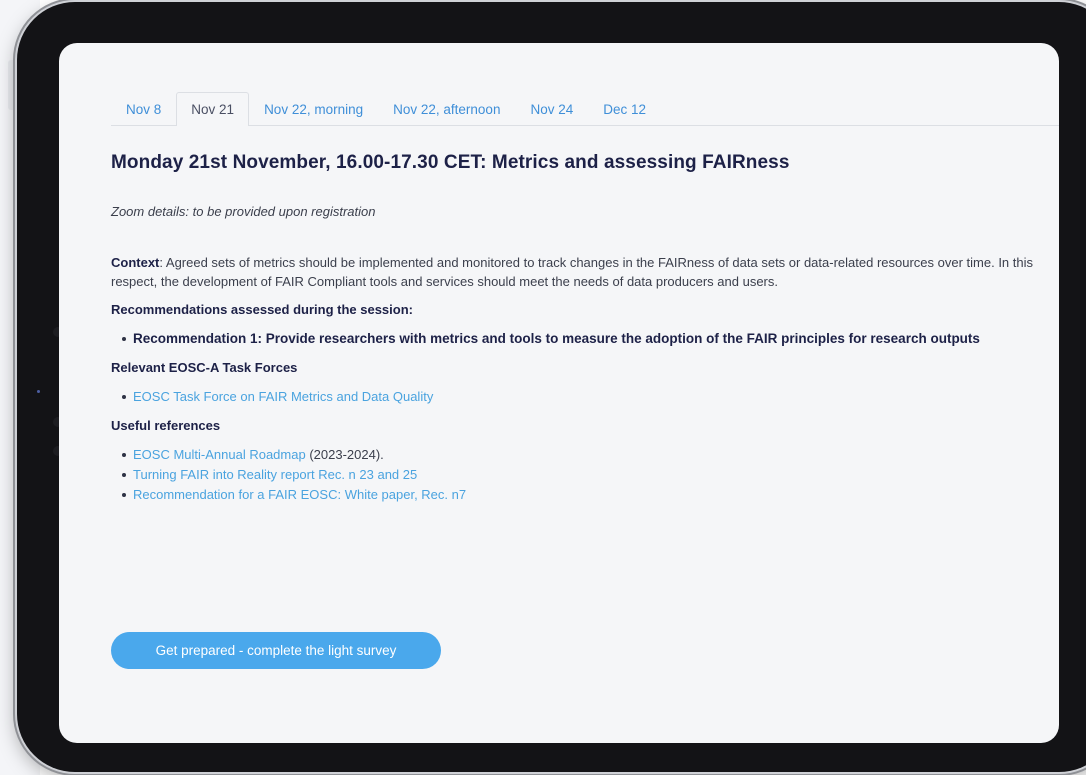  What do you see at coordinates (446, 109) in the screenshot?
I see `tab-nov-22-afternoon: Nov 22, afternoon` at bounding box center [446, 109].